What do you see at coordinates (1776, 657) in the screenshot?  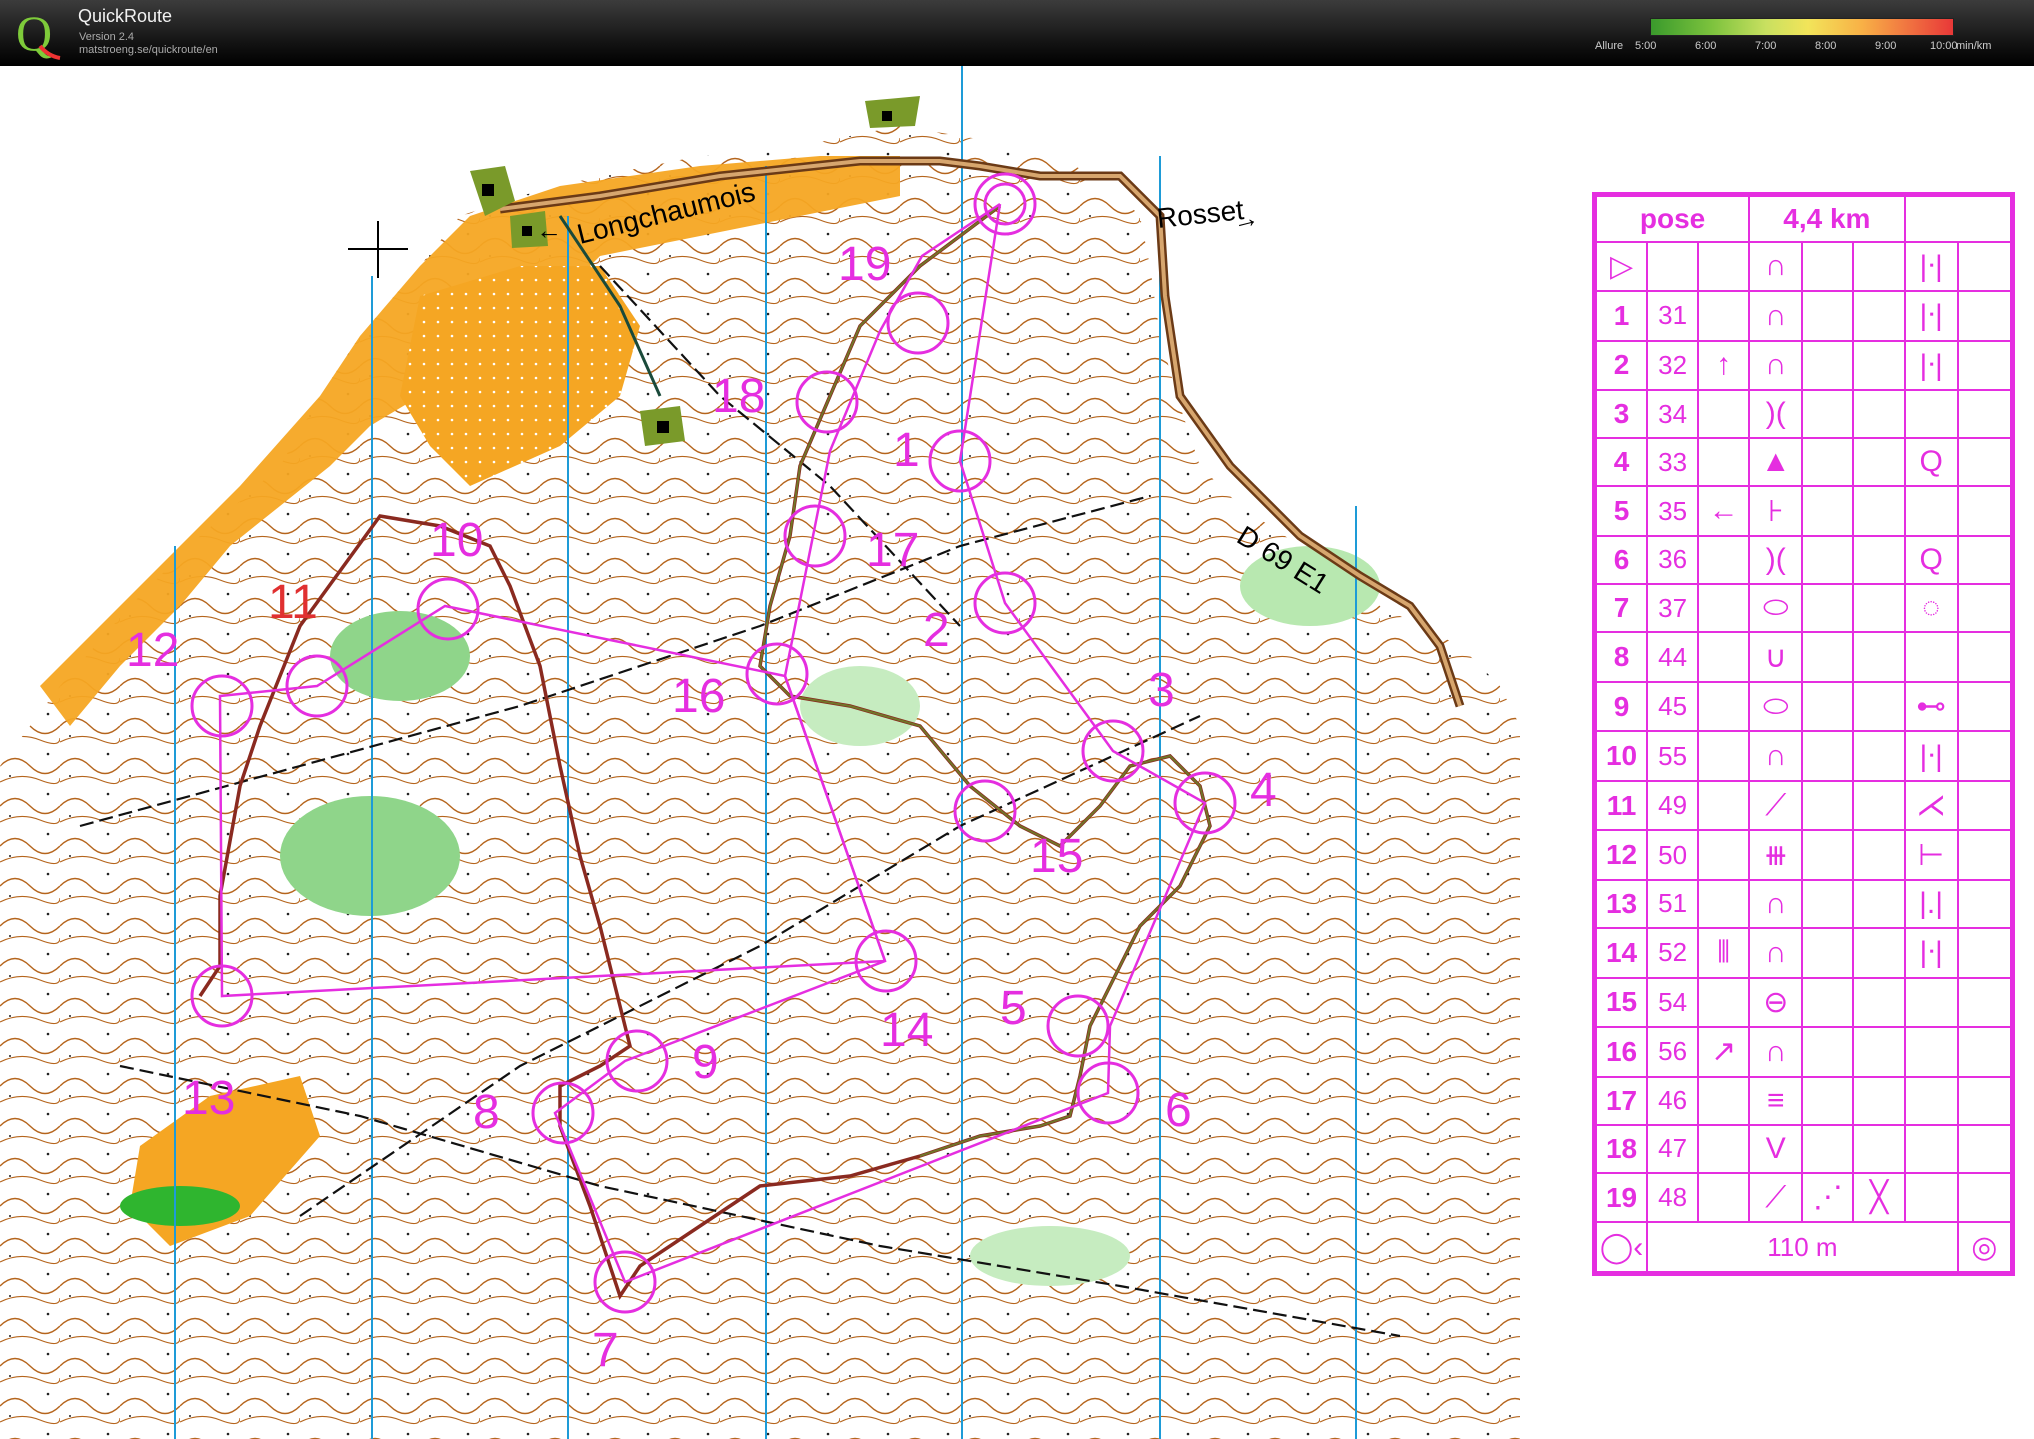 I see `feature-icon: ∪` at bounding box center [1776, 657].